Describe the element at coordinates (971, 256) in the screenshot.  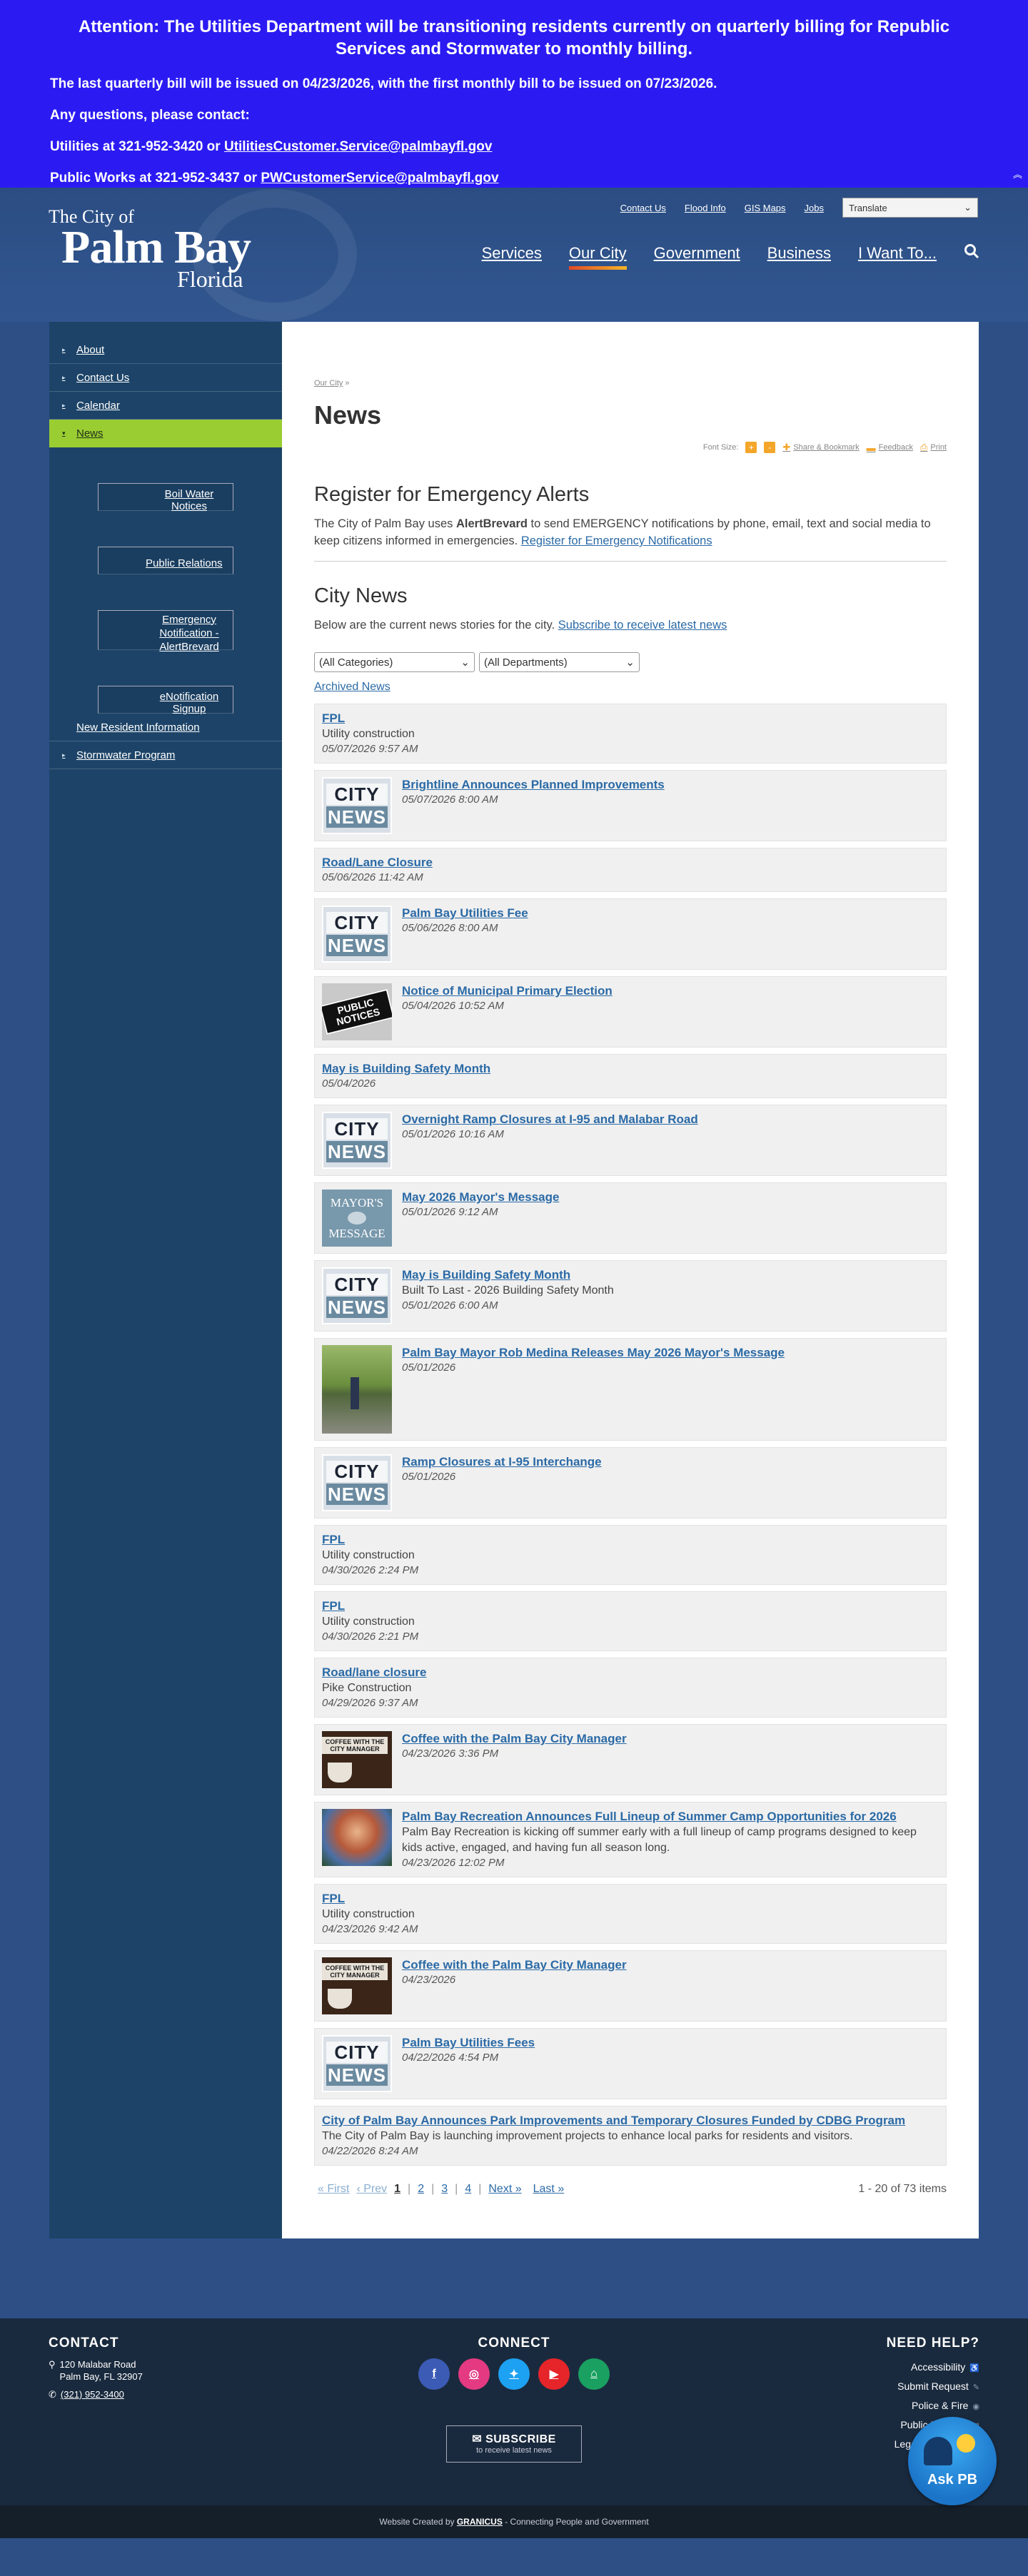
I see `search-icon` at that location.